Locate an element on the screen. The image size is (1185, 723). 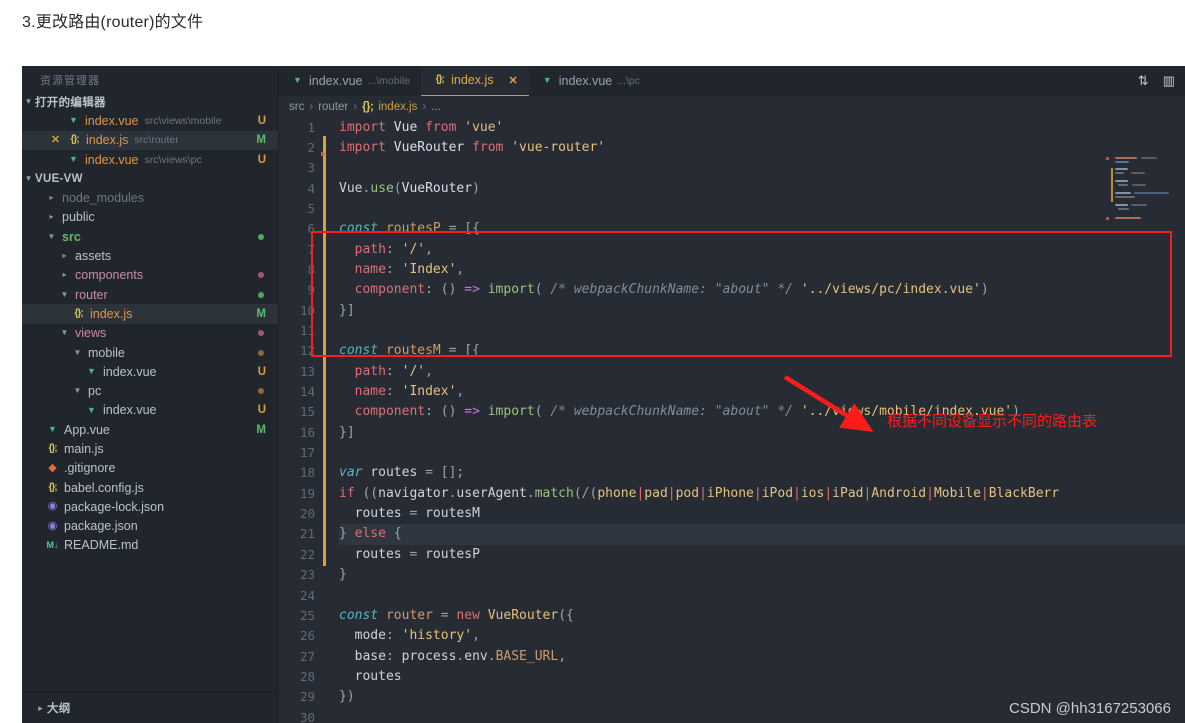
code-line: 17 is located at coordinates (732, 453).